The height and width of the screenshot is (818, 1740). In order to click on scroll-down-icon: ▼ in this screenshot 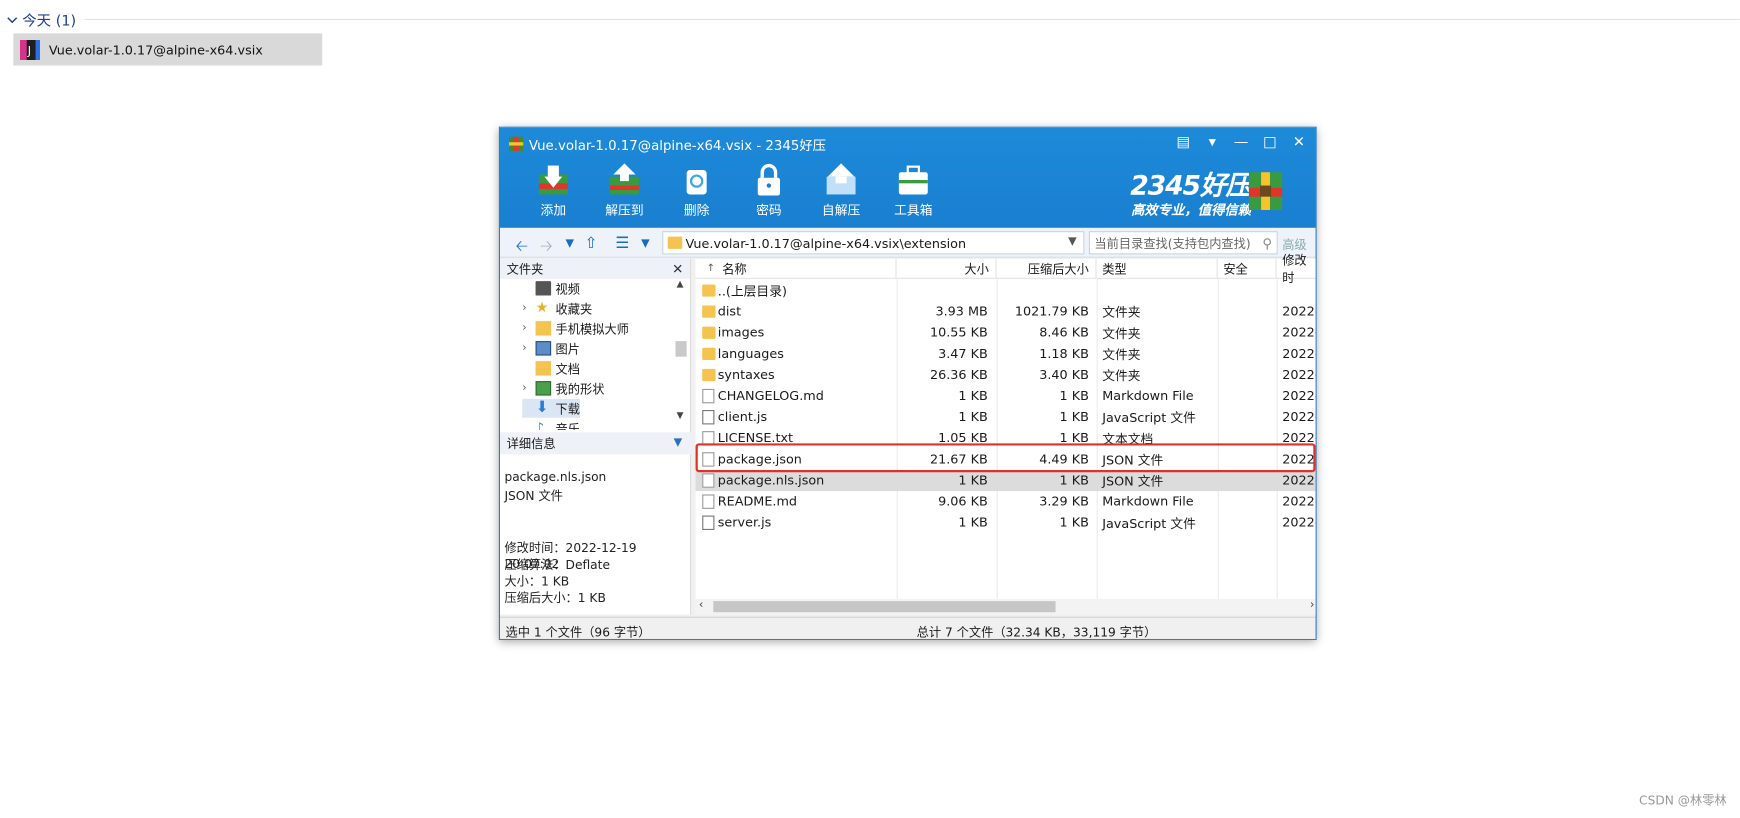, I will do `click(680, 415)`.